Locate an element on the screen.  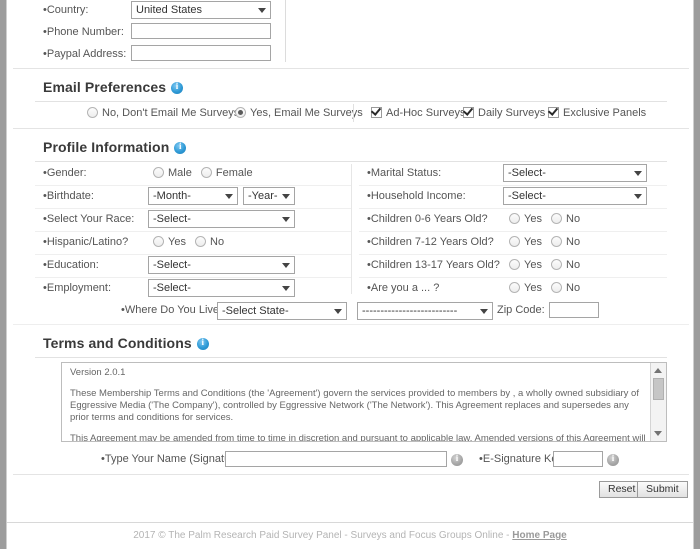
gender-row: •Gender: Male Female is located at coordinates (193, 174).